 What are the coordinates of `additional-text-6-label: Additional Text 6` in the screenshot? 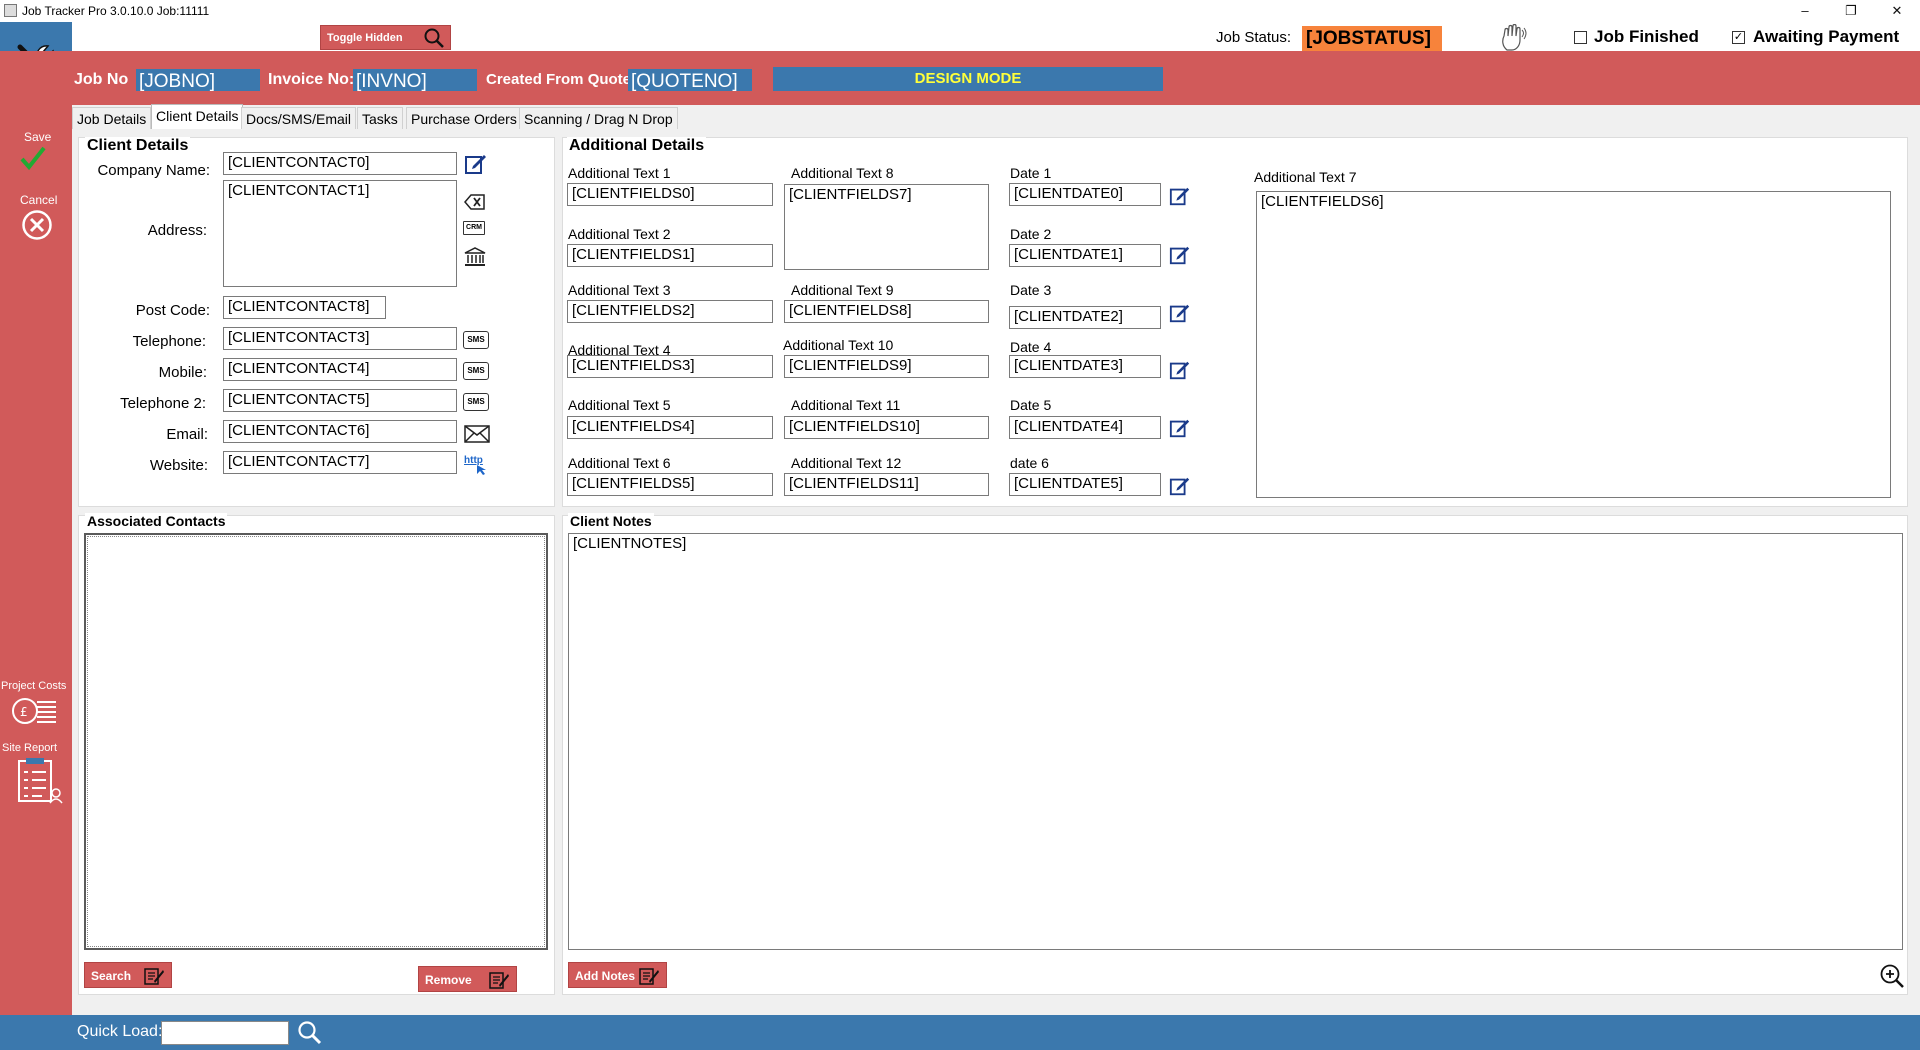 It's located at (619, 463).